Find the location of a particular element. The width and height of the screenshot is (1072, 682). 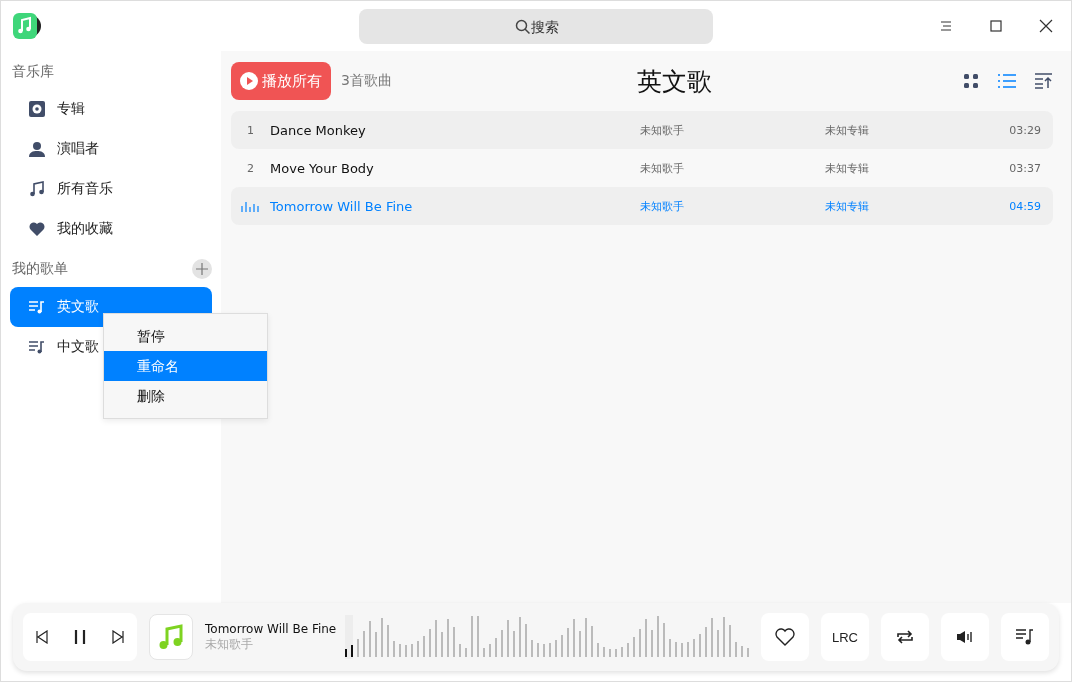

section-heading: 我的歌单 is located at coordinates (40, 269).